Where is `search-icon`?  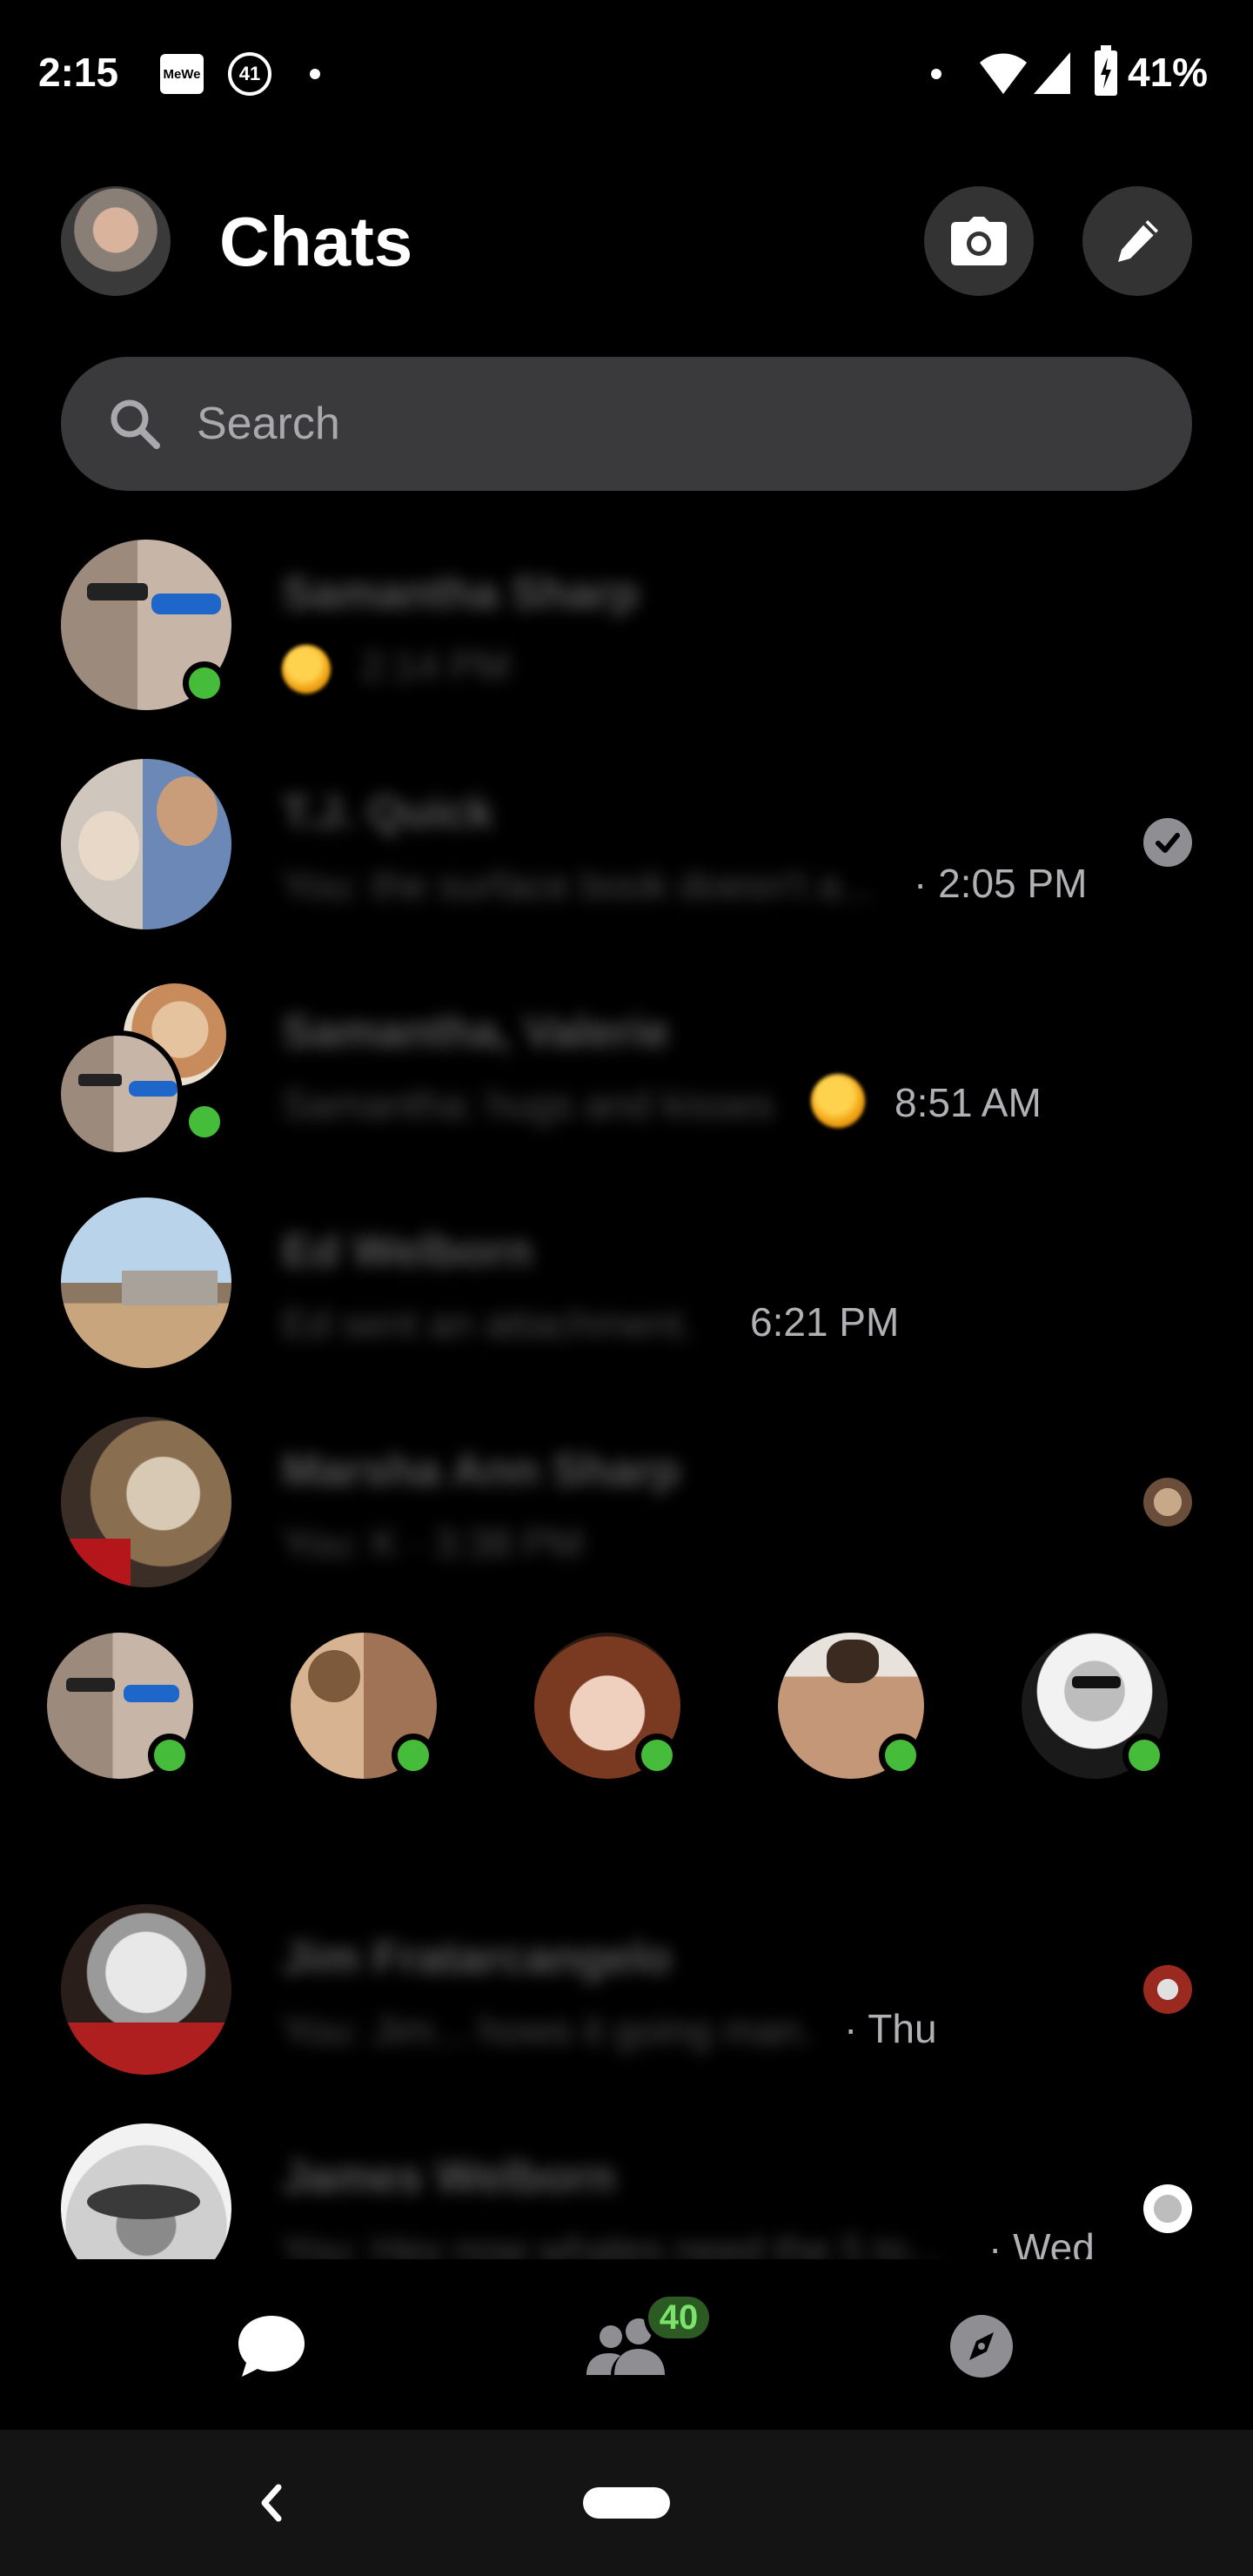 search-icon is located at coordinates (135, 424).